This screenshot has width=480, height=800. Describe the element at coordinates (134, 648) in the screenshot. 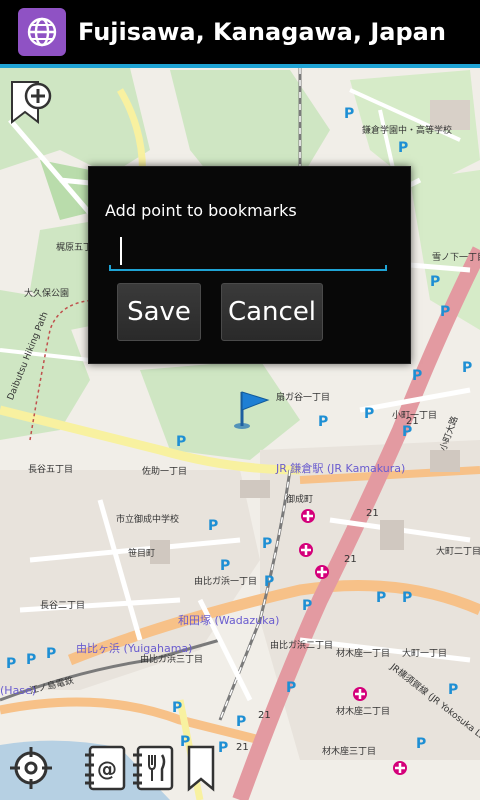

I see `station-label: 由比ヶ浜 (Yuigahama)` at that location.